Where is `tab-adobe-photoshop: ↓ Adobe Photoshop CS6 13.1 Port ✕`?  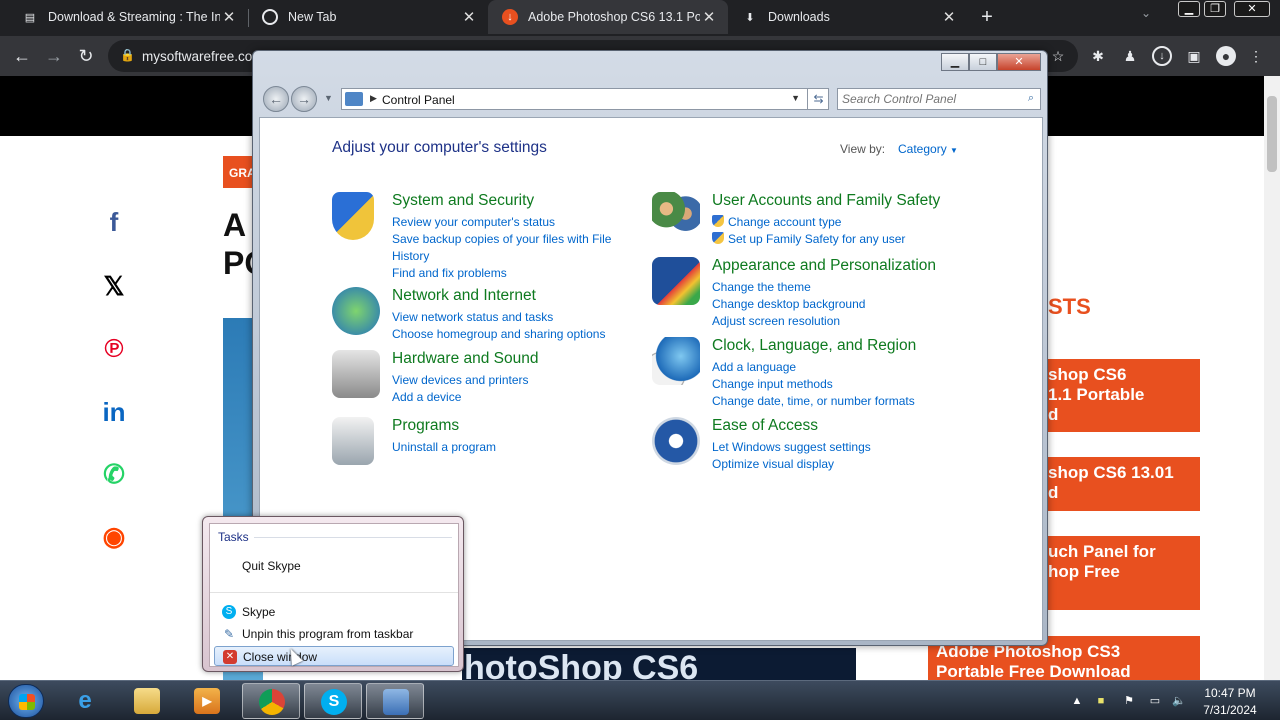 tab-adobe-photoshop: ↓ Adobe Photoshop CS6 13.1 Port ✕ is located at coordinates (608, 17).